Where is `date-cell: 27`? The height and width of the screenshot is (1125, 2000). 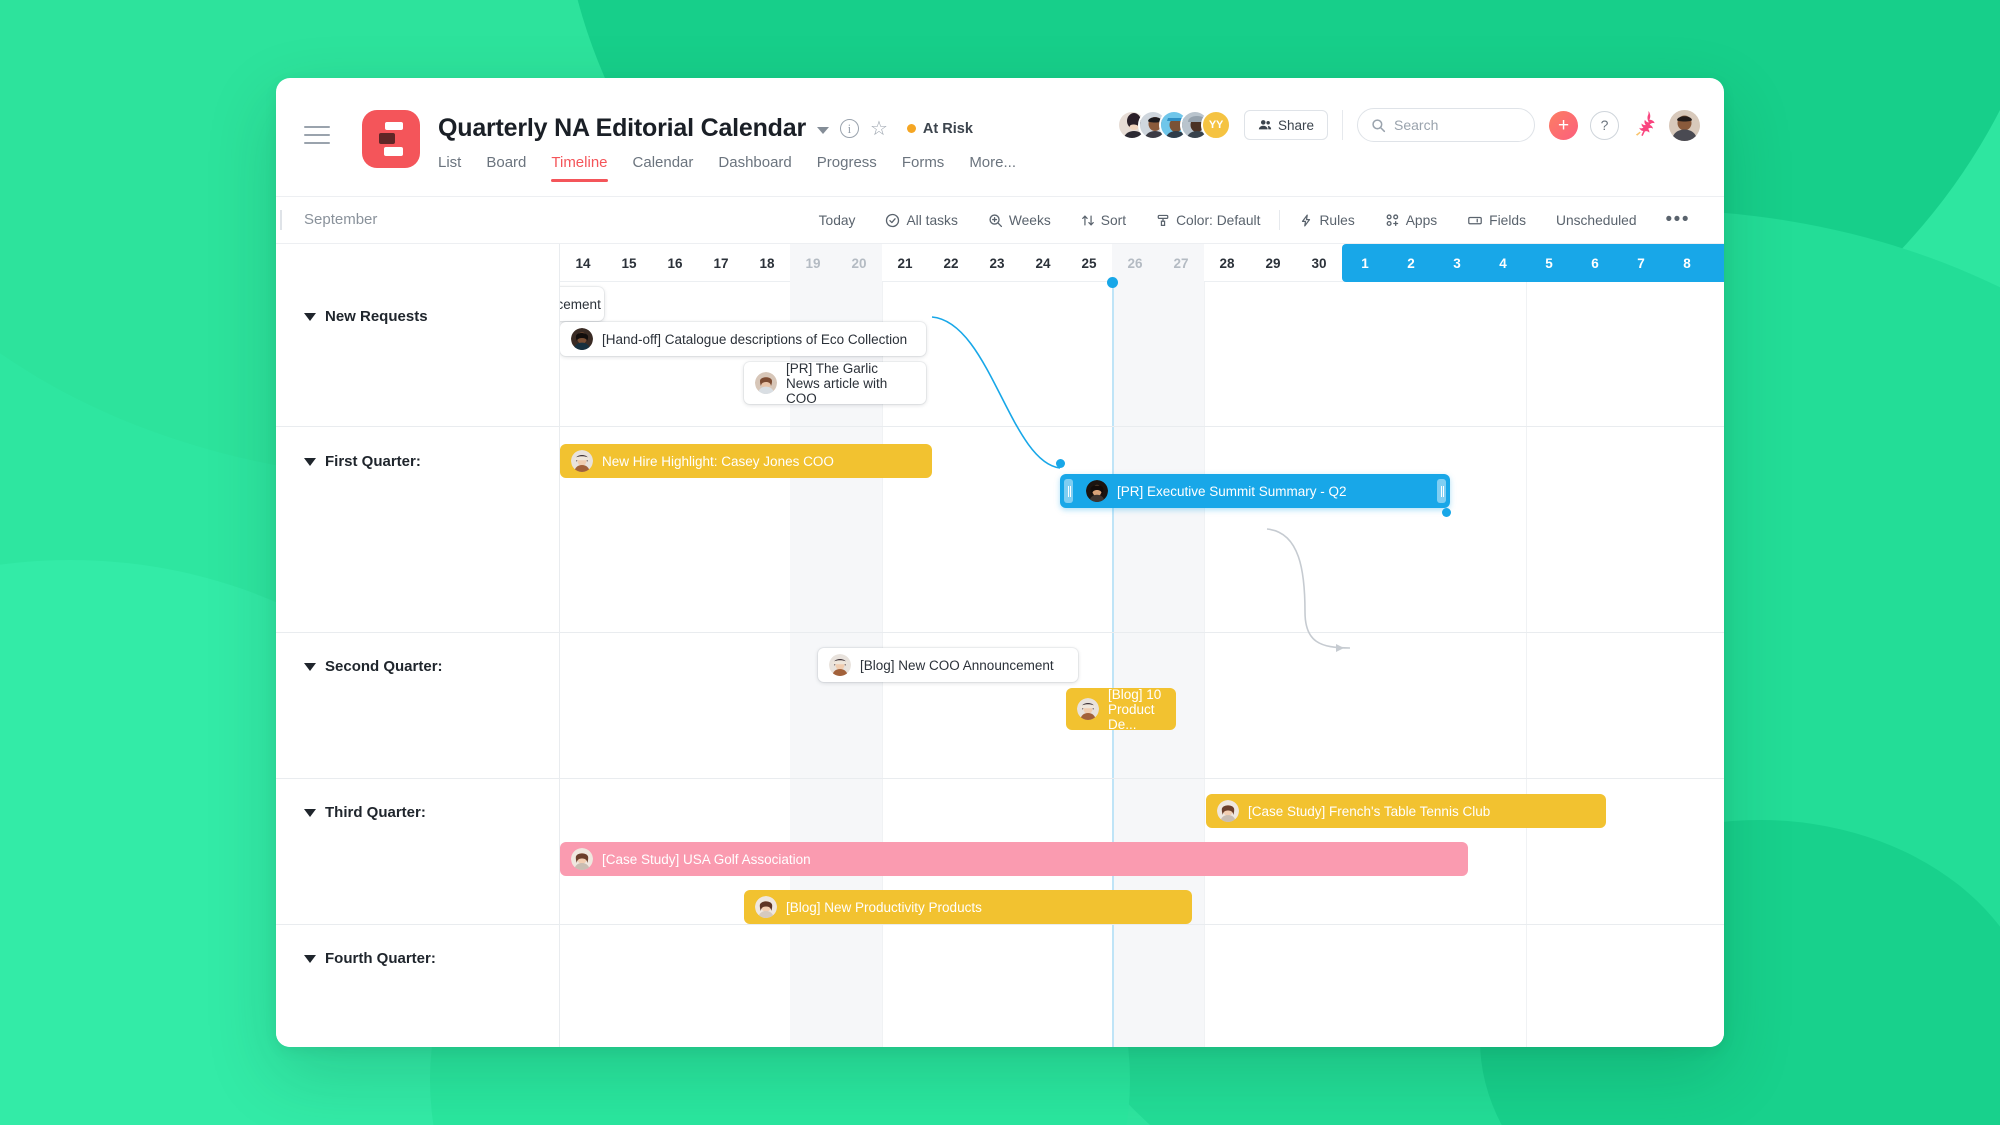 date-cell: 27 is located at coordinates (1181, 263).